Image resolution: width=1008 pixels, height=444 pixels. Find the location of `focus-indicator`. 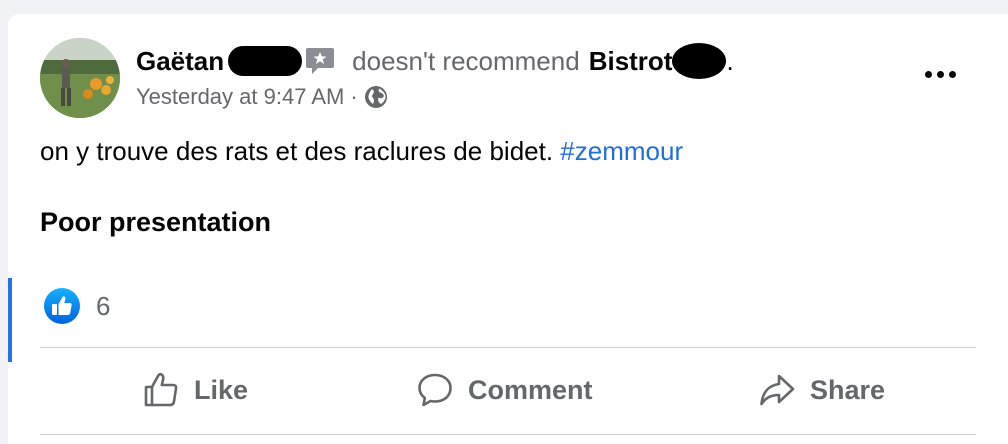

focus-indicator is located at coordinates (10, 320).